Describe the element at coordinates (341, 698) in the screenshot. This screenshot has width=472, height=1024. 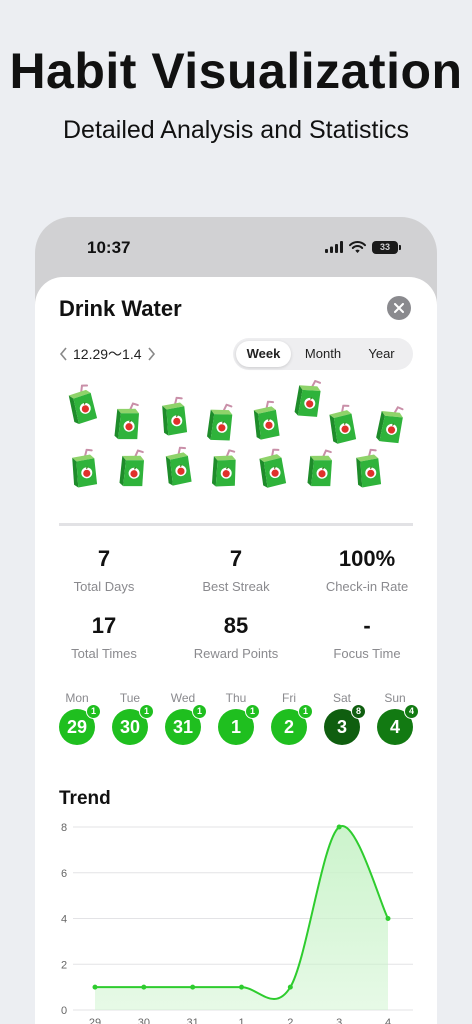
I see `day-name: Sat` at that location.